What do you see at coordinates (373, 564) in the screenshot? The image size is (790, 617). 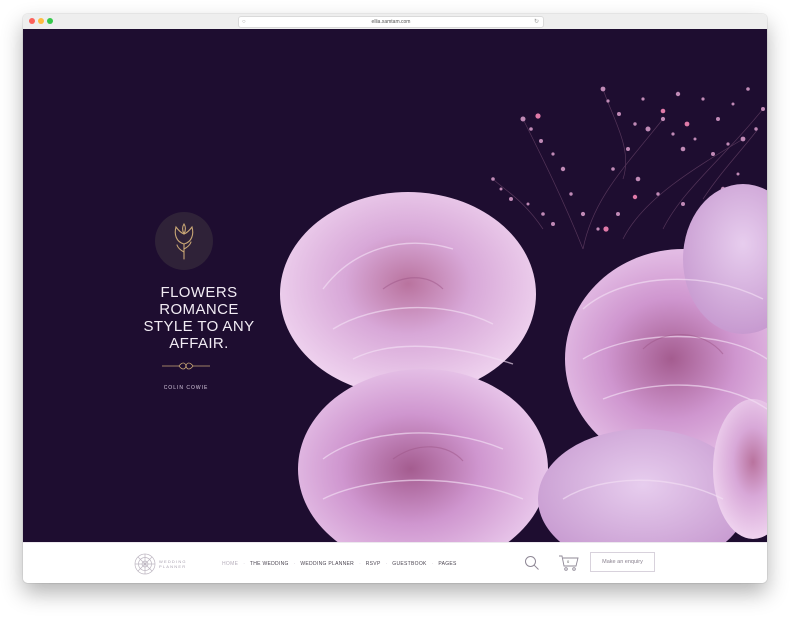 I see `menu-item-rsvp: RSVP` at bounding box center [373, 564].